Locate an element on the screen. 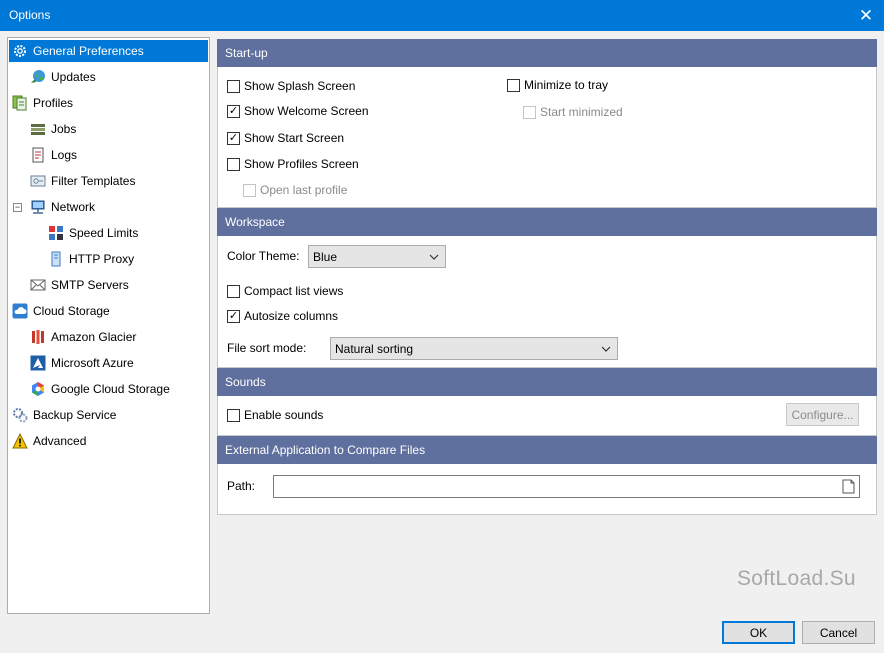 The height and width of the screenshot is (653, 884). close-icon: ✕ is located at coordinates (866, 15).